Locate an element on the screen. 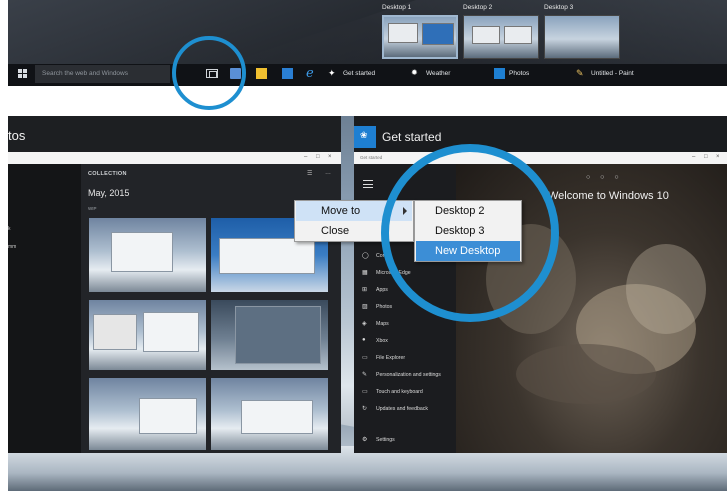 The width and height of the screenshot is (727, 491). gear-icon: ⚙ is located at coordinates (365, 440).